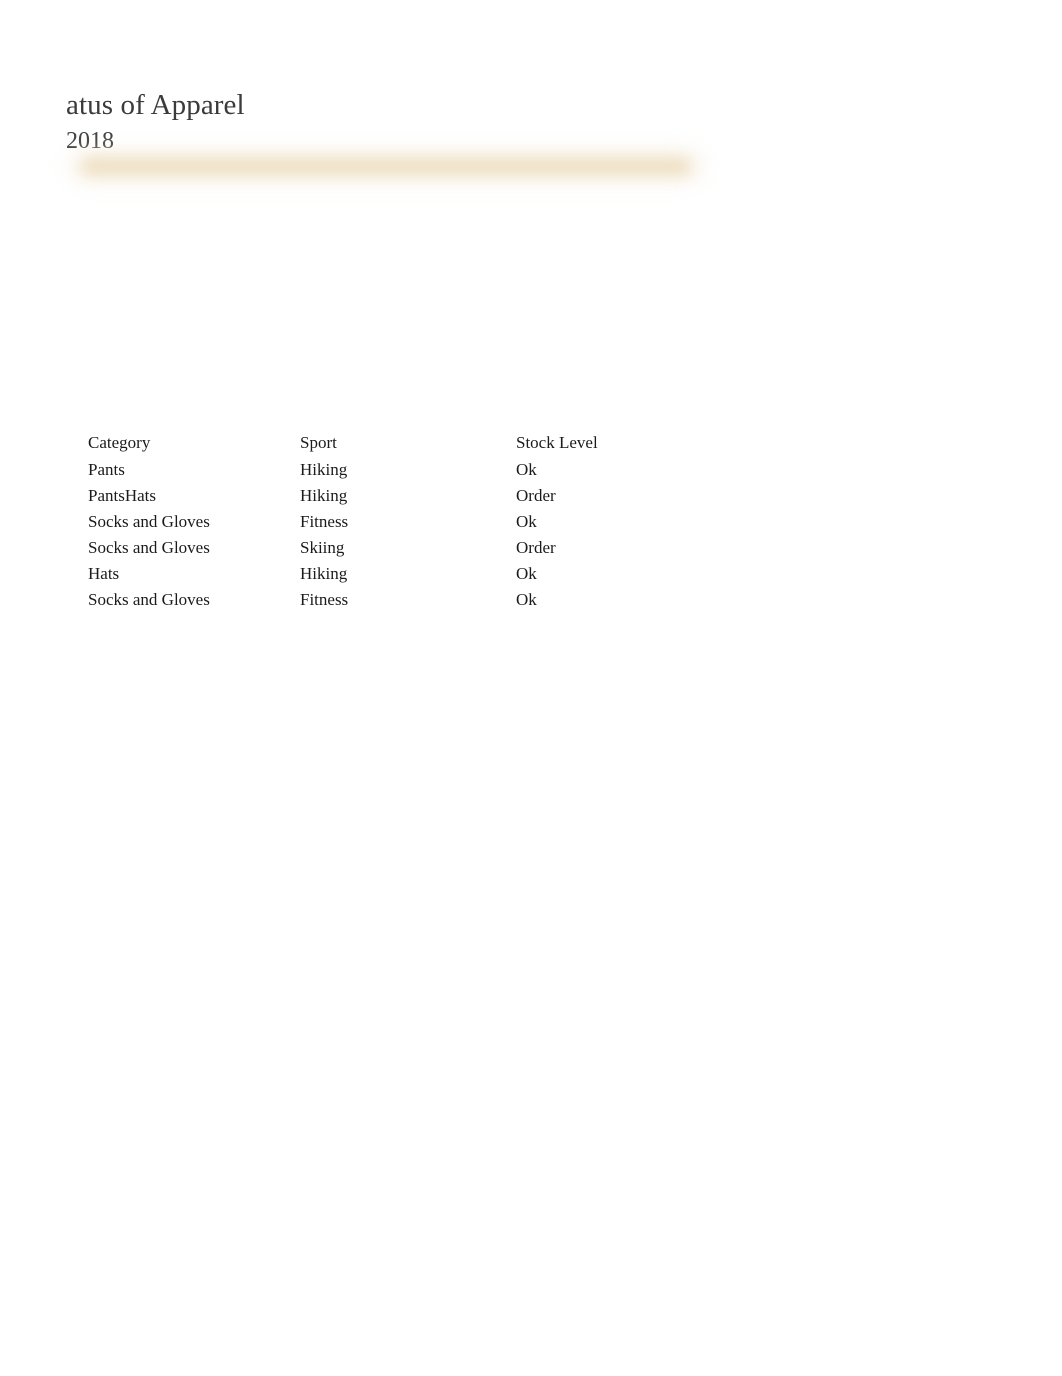 This screenshot has height=1376, width=1062. I want to click on cell-category: Pants, so click(106, 469).